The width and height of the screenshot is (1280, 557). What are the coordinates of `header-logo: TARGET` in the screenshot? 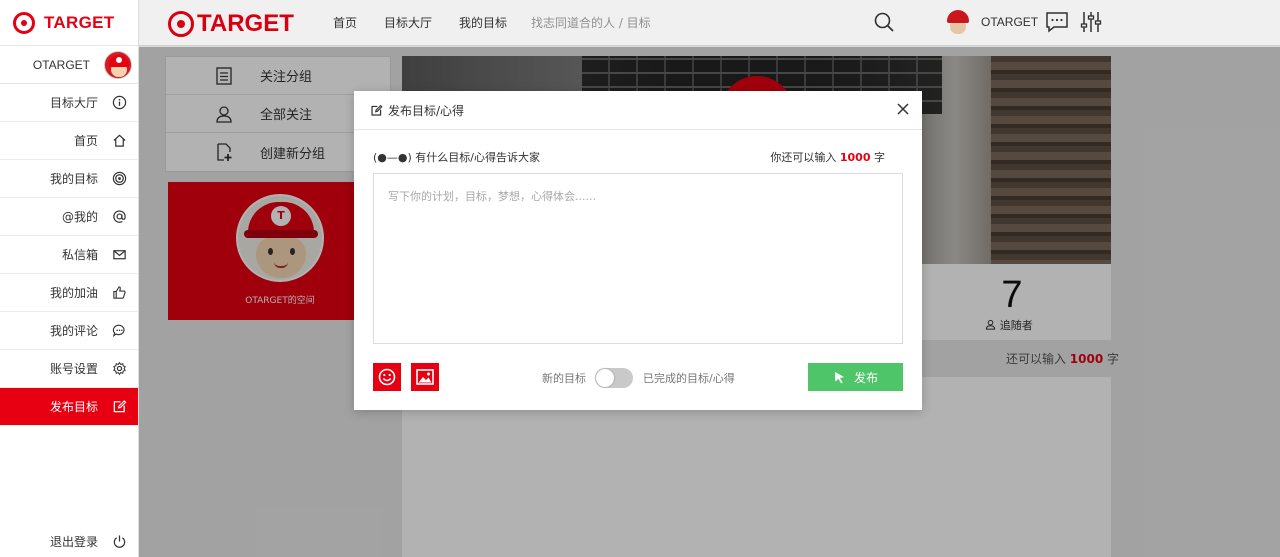 It's located at (231, 24).